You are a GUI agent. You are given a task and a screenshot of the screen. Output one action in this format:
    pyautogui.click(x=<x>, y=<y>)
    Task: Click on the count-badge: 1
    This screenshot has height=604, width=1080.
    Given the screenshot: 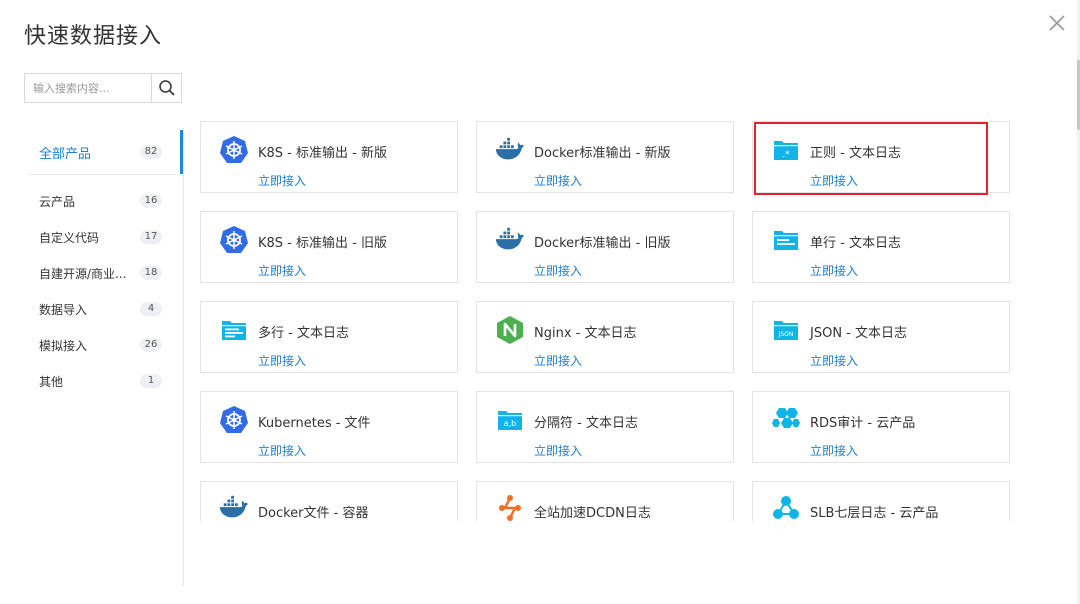 What is the action you would take?
    pyautogui.click(x=151, y=381)
    